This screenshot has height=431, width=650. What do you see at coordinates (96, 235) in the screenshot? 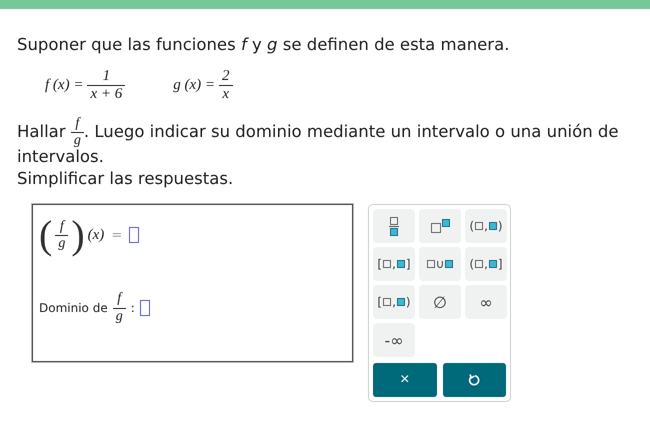
I see `argument: (x)` at bounding box center [96, 235].